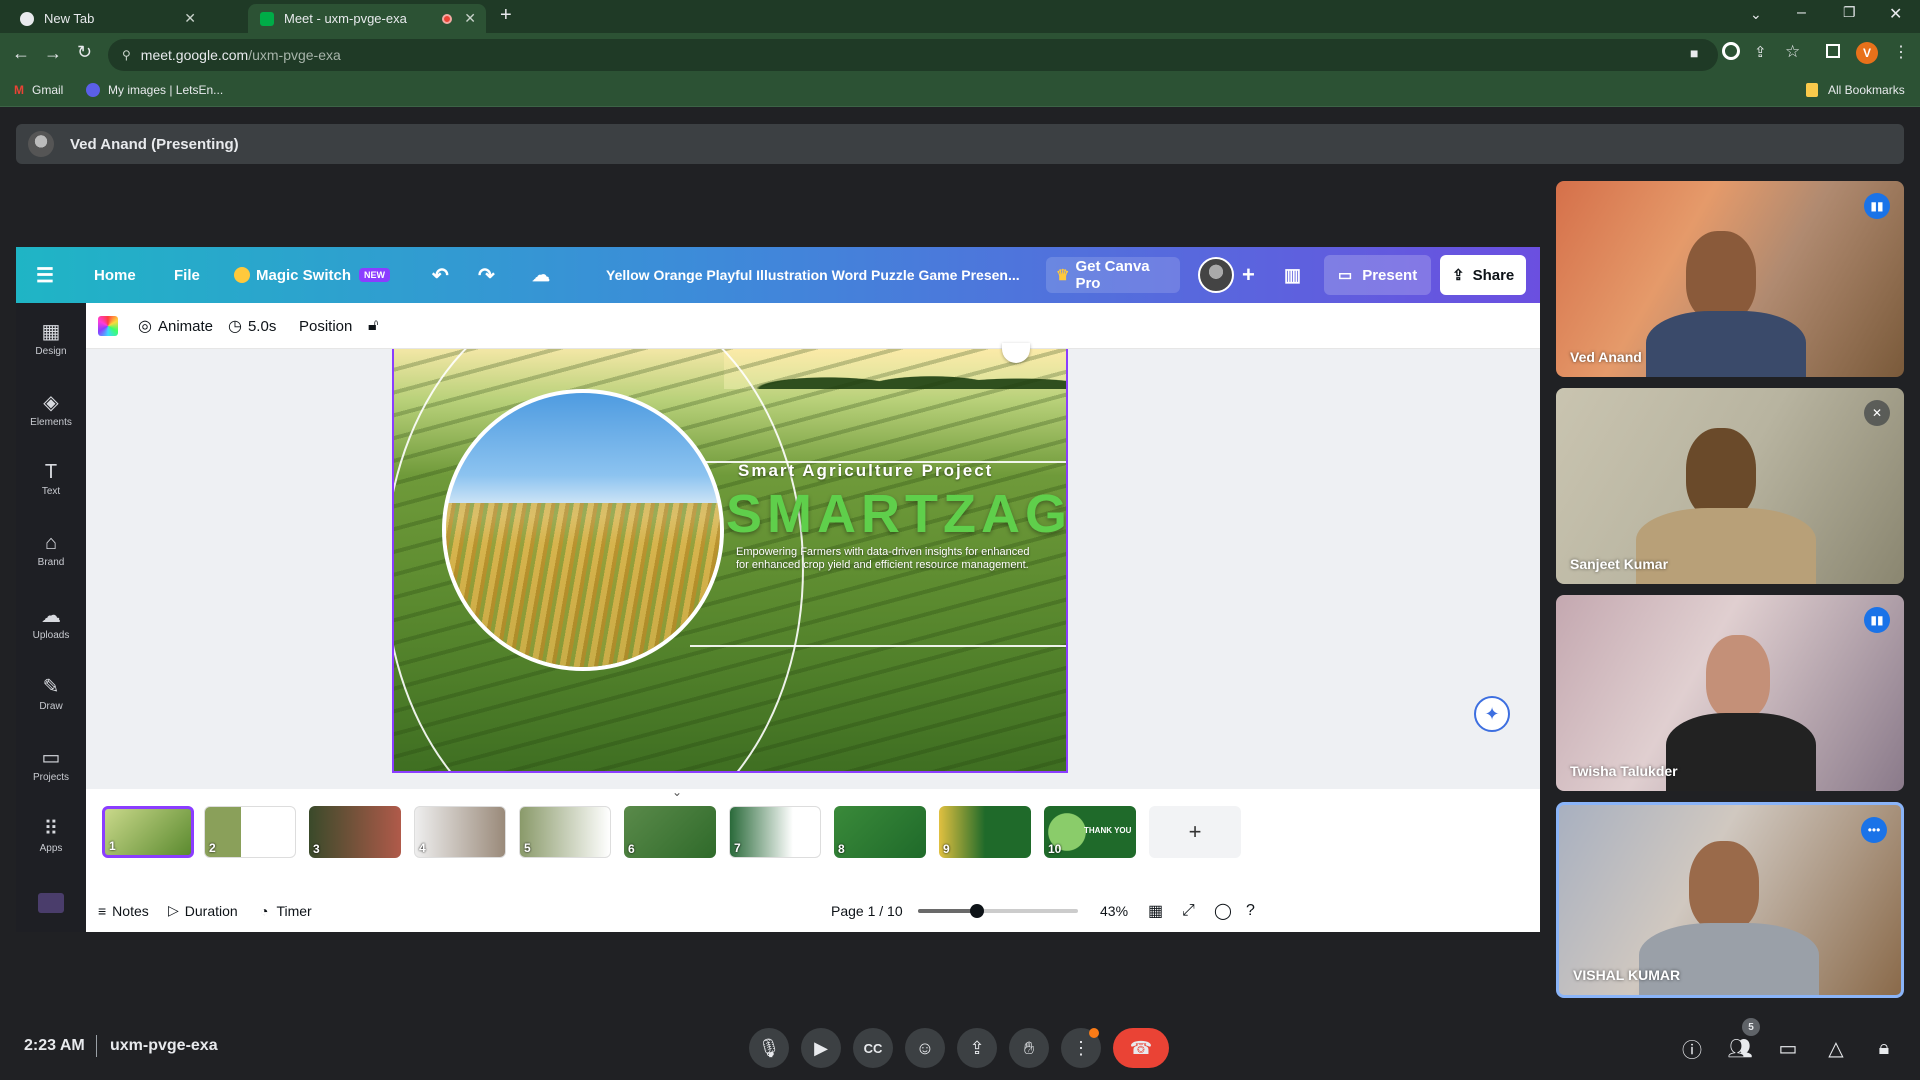  Describe the element at coordinates (769, 1048) in the screenshot. I see `microphone-button: 🎙︎` at that location.